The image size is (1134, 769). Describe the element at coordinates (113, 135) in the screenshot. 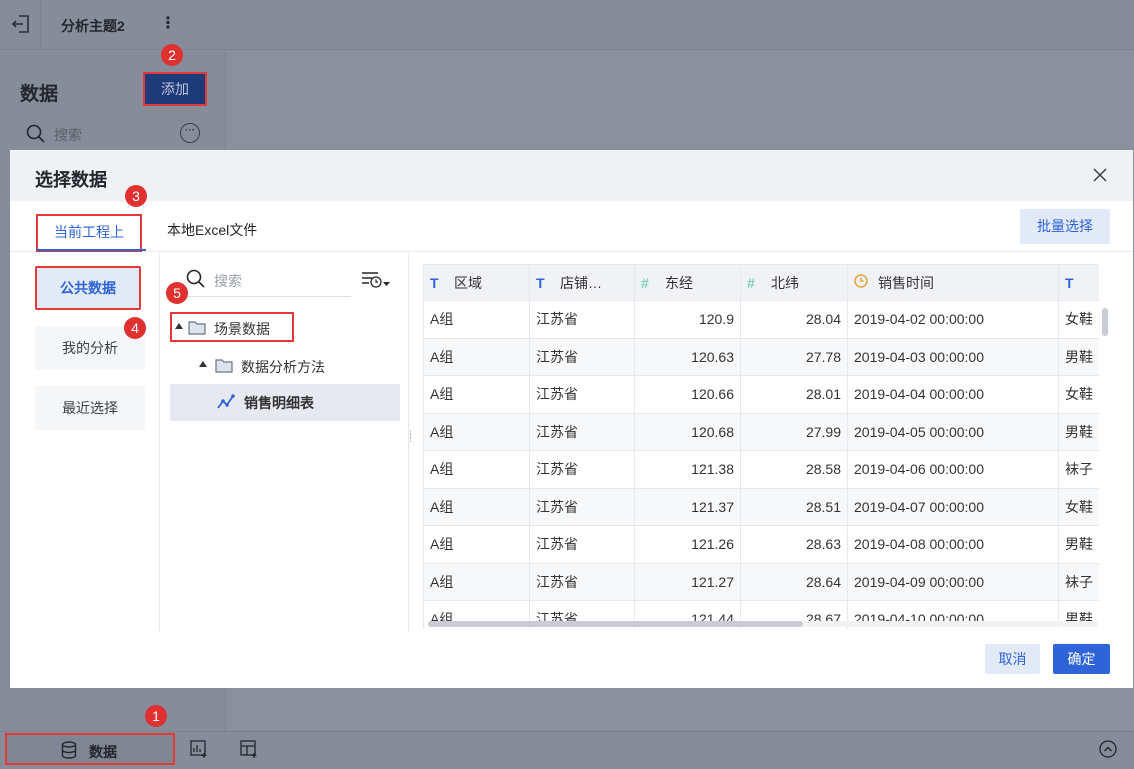

I see `panel-search: 搜索 ···` at that location.